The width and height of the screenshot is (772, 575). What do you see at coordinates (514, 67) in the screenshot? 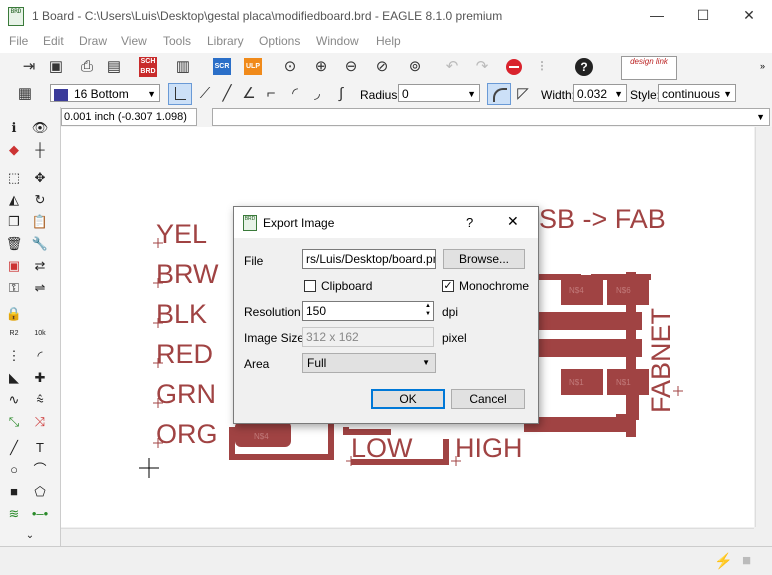
I see `stop-icon` at bounding box center [514, 67].